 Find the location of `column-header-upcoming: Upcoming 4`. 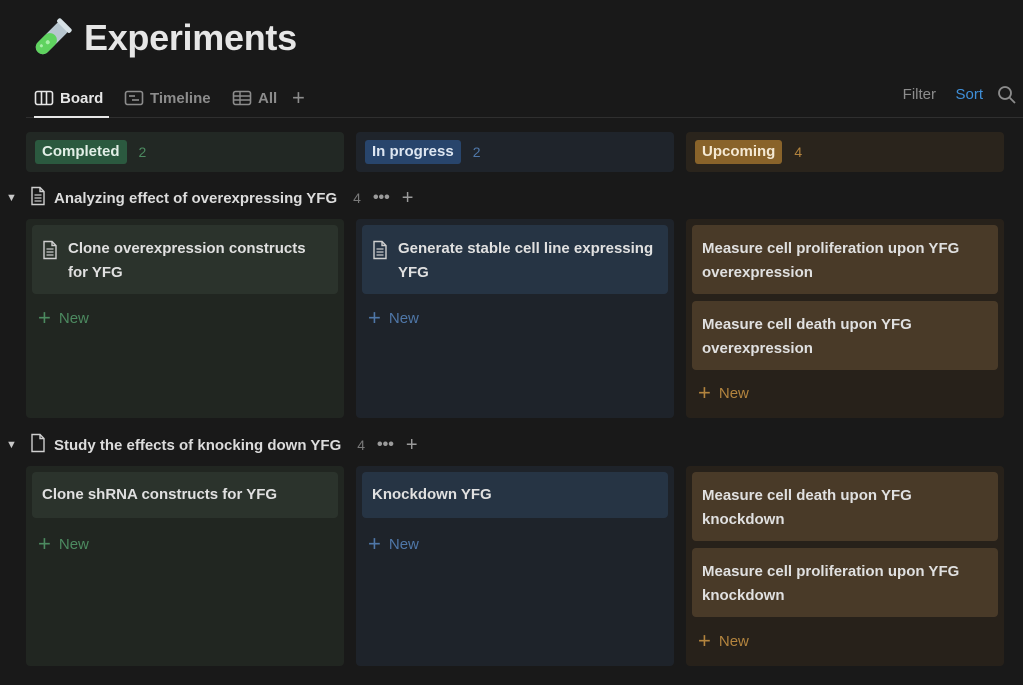

column-header-upcoming: Upcoming 4 is located at coordinates (845, 152).